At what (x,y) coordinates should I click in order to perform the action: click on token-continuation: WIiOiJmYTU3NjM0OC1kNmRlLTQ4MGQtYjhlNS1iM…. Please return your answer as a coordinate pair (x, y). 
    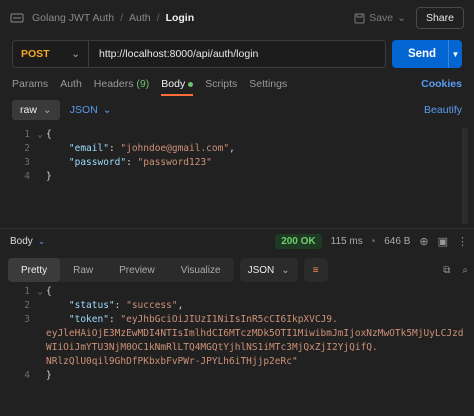
    Looking at the image, I should click on (212, 347).